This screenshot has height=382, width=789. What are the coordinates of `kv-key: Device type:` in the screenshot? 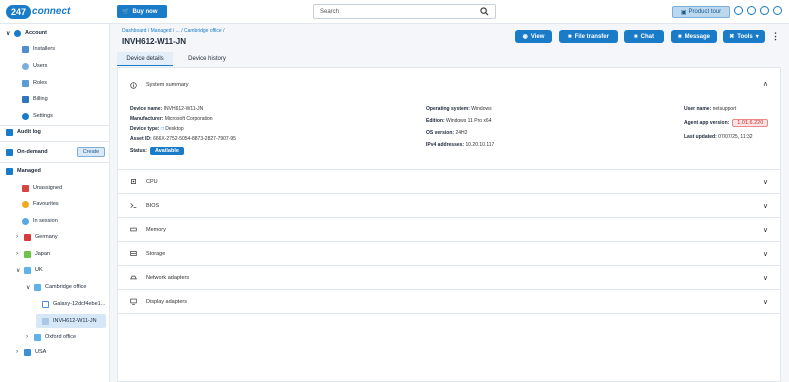 It's located at (145, 129).